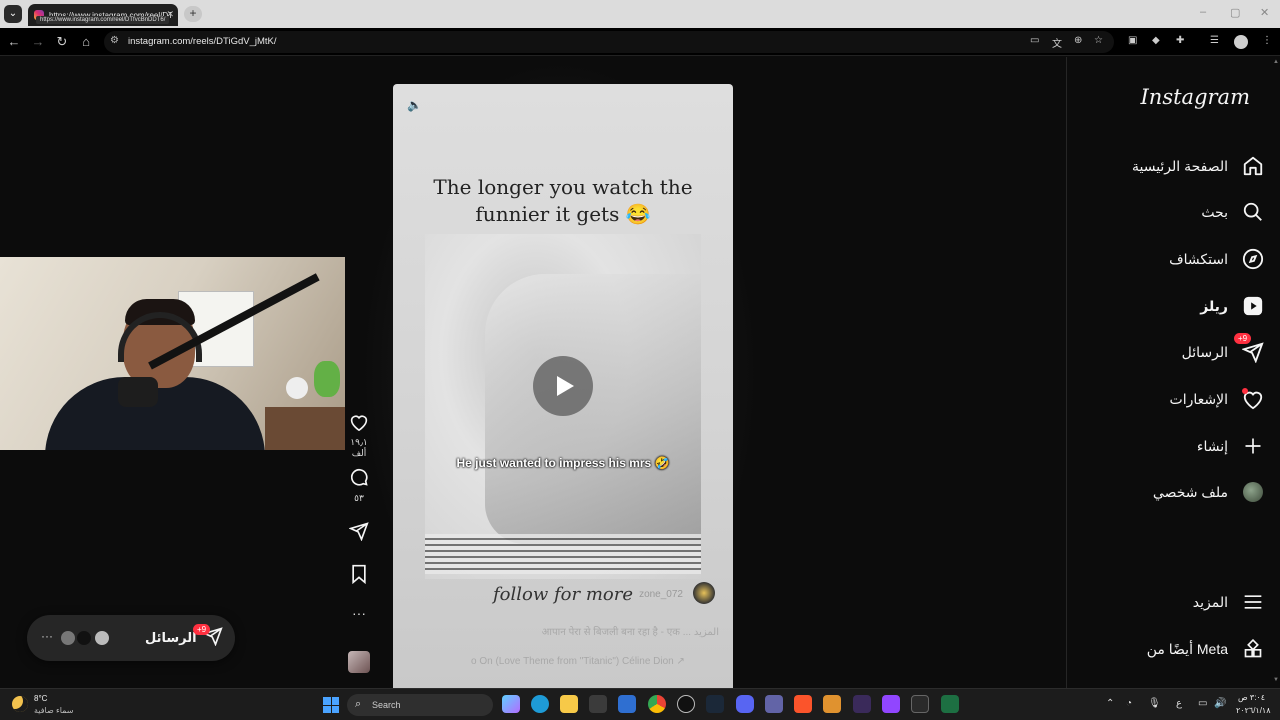  What do you see at coordinates (1156, 40) in the screenshot?
I see `extension-2-icon: ◆` at bounding box center [1156, 40].